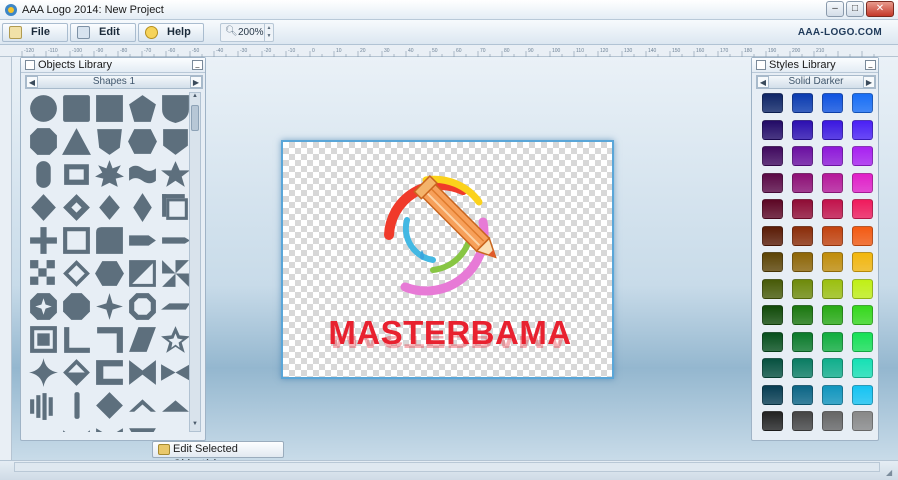  I want to click on shape-pinwheel, so click(175, 273).